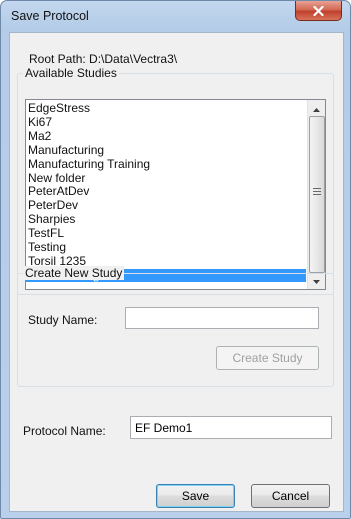 The image size is (351, 519). I want to click on close-icon, so click(318, 10).